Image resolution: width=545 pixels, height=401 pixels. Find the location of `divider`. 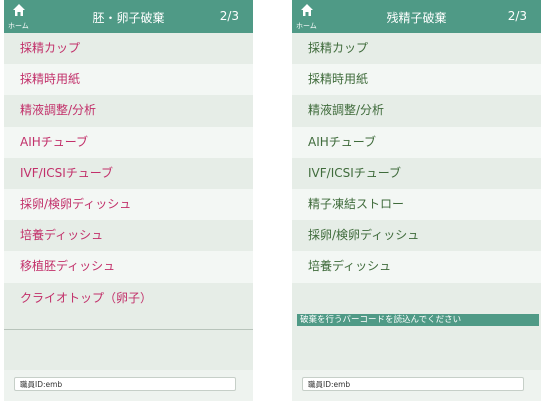

divider is located at coordinates (128, 329).